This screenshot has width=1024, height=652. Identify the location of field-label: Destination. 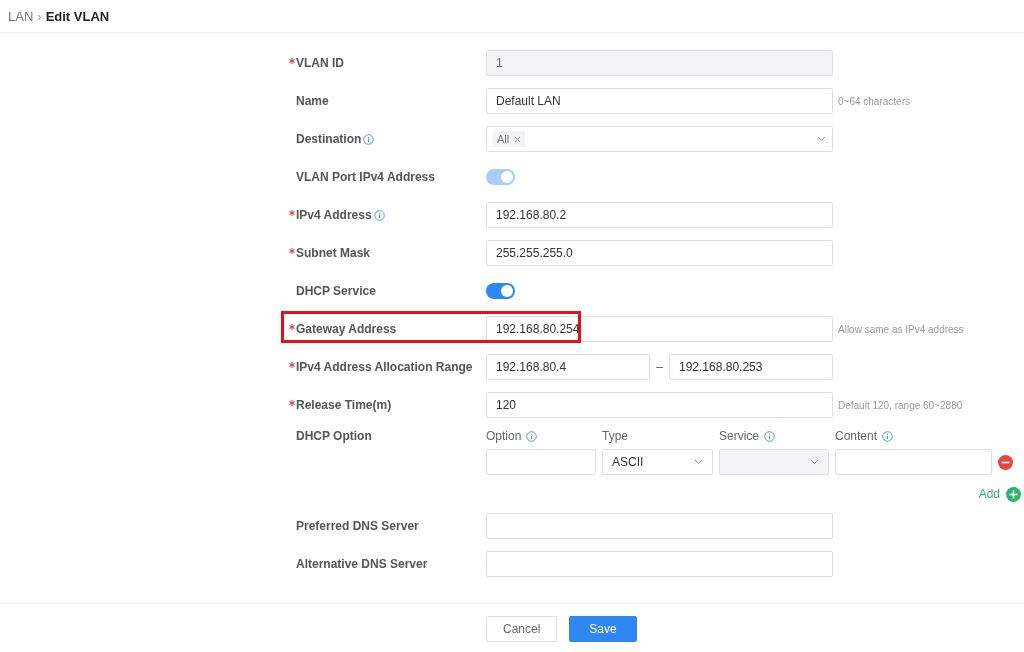
(329, 139).